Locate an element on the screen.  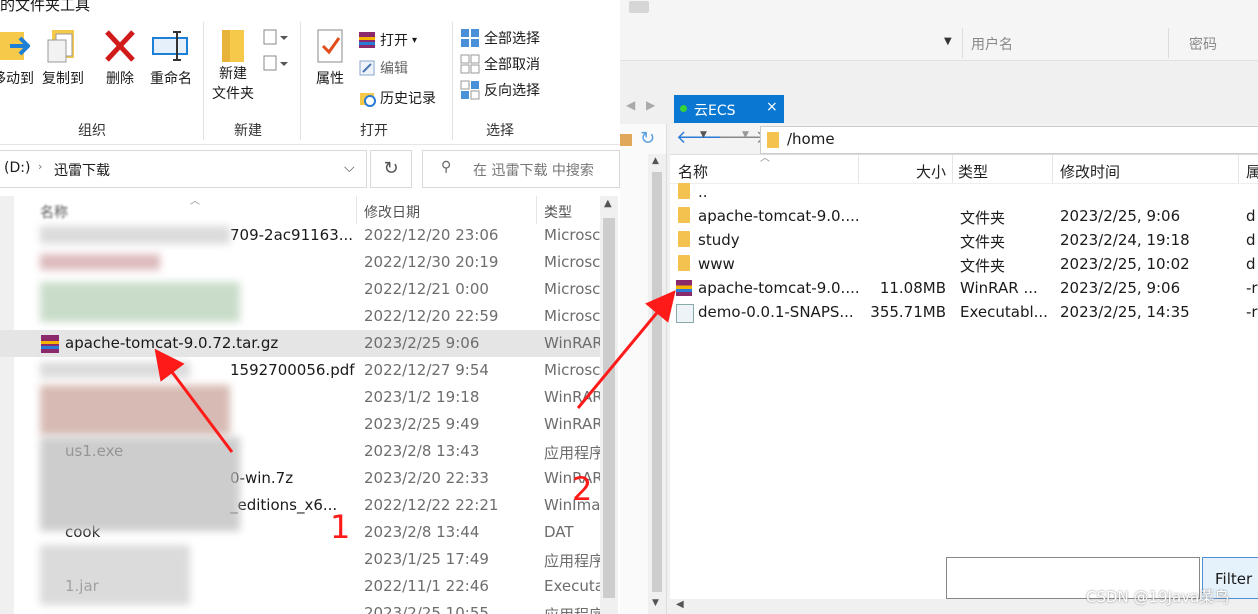
watermark: CSDN @19Java菜鸟 is located at coordinates (1158, 597).